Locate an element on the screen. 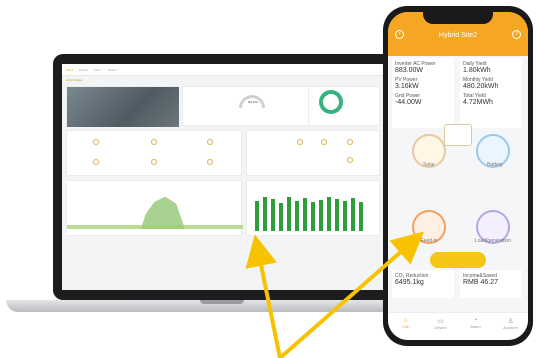  meter-icon is located at coordinates (458, 135).